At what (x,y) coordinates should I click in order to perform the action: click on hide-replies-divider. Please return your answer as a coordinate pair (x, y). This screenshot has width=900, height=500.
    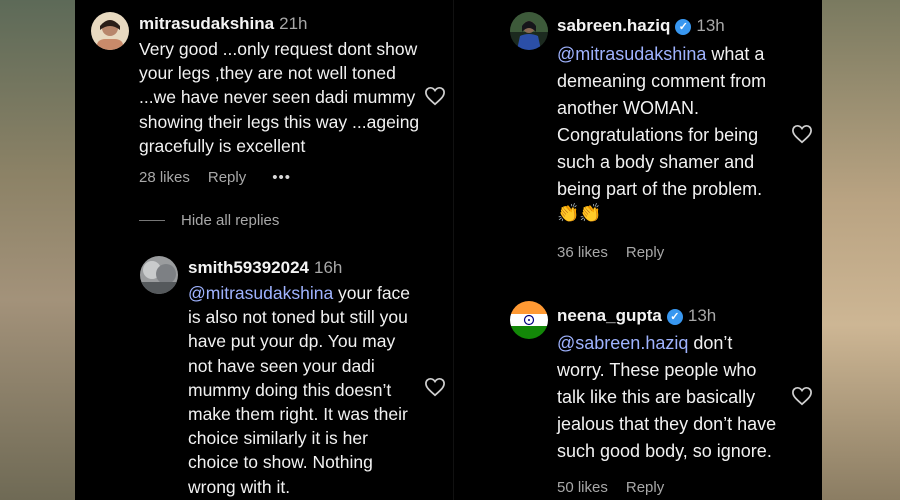
    Looking at the image, I should click on (152, 220).